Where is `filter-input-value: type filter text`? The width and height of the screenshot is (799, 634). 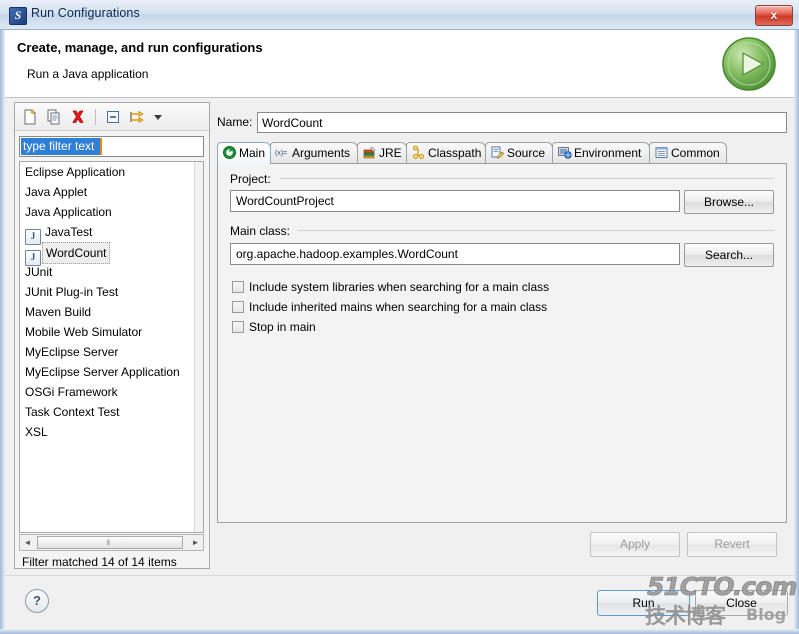 filter-input-value: type filter text is located at coordinates (61, 146).